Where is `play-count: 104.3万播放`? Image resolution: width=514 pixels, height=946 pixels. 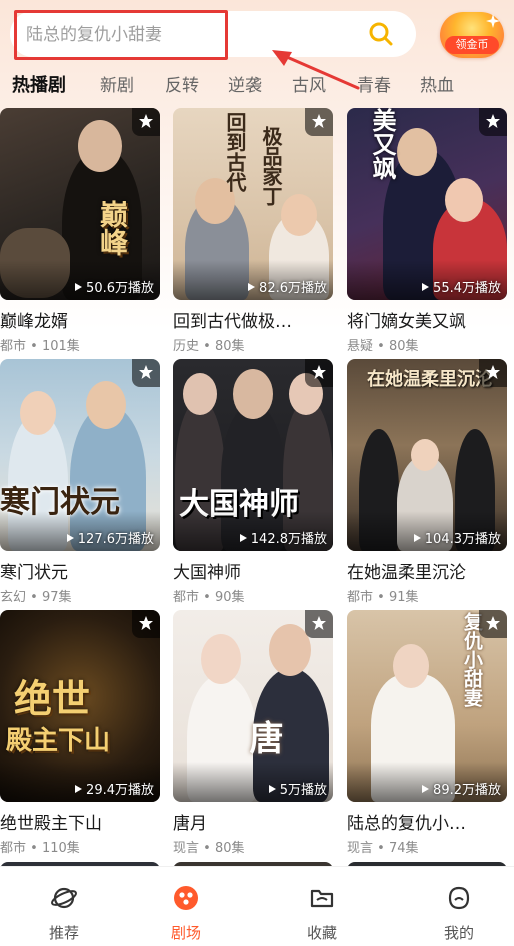 play-count: 104.3万播放 is located at coordinates (457, 537).